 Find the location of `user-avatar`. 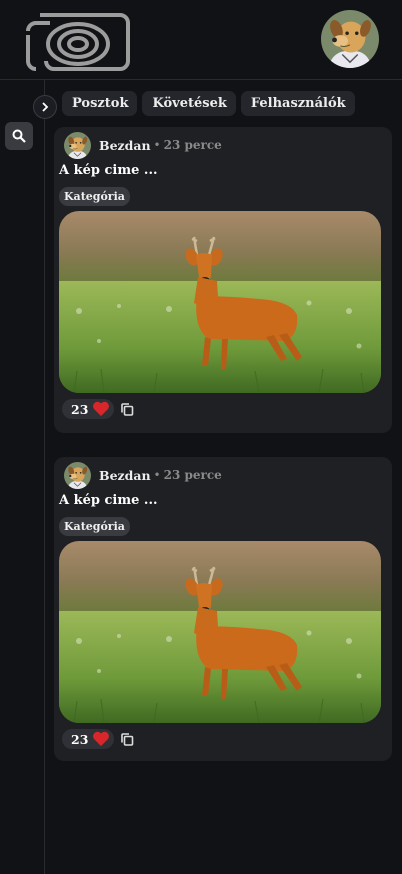

user-avatar is located at coordinates (350, 39).